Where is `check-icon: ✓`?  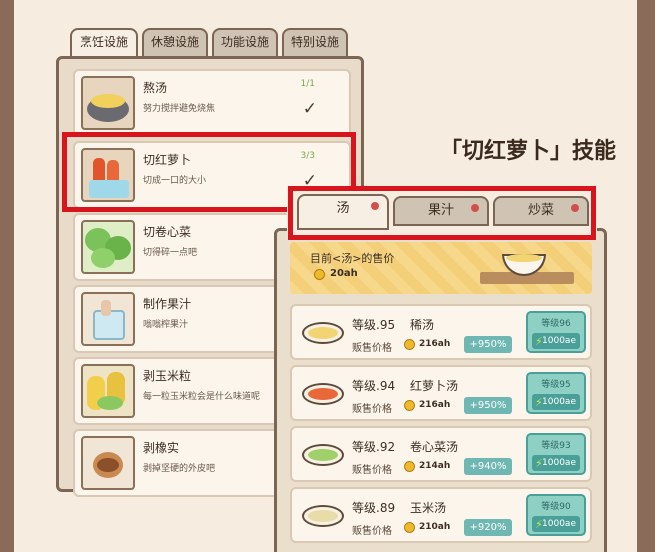 check-icon: ✓ is located at coordinates (309, 109).